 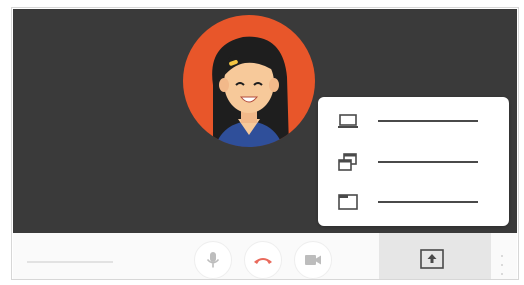 I want to click on present-now-button, so click(x=432, y=259).